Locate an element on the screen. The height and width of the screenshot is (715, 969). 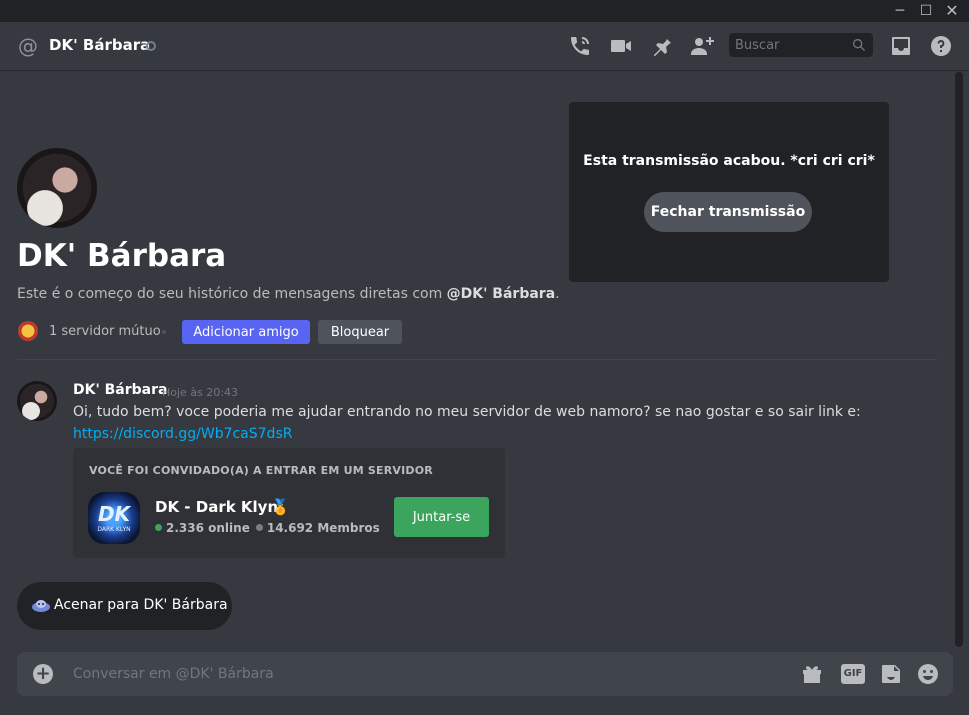
minimize-button: ─ is located at coordinates (900, 11).